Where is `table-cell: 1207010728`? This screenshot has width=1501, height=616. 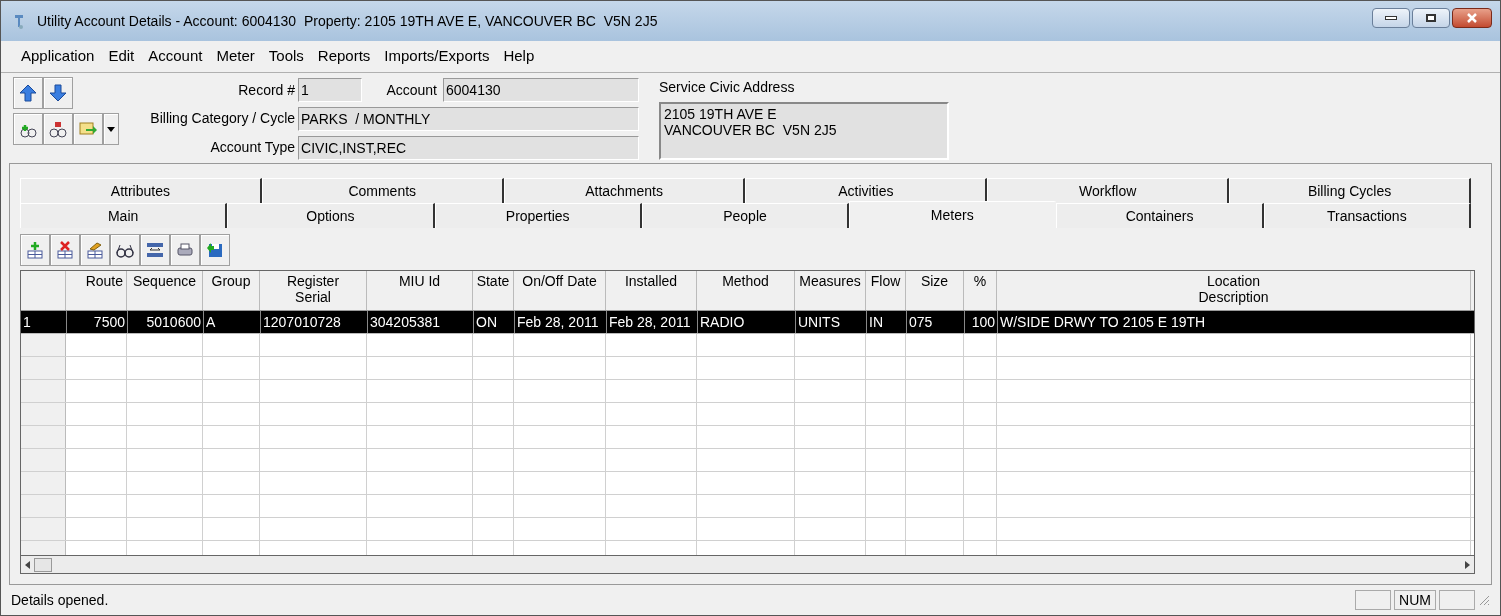 table-cell: 1207010728 is located at coordinates (313, 322).